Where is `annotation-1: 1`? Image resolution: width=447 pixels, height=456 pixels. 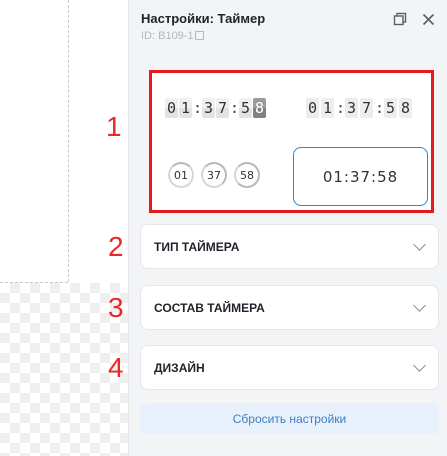
annotation-1: 1 is located at coordinates (114, 126).